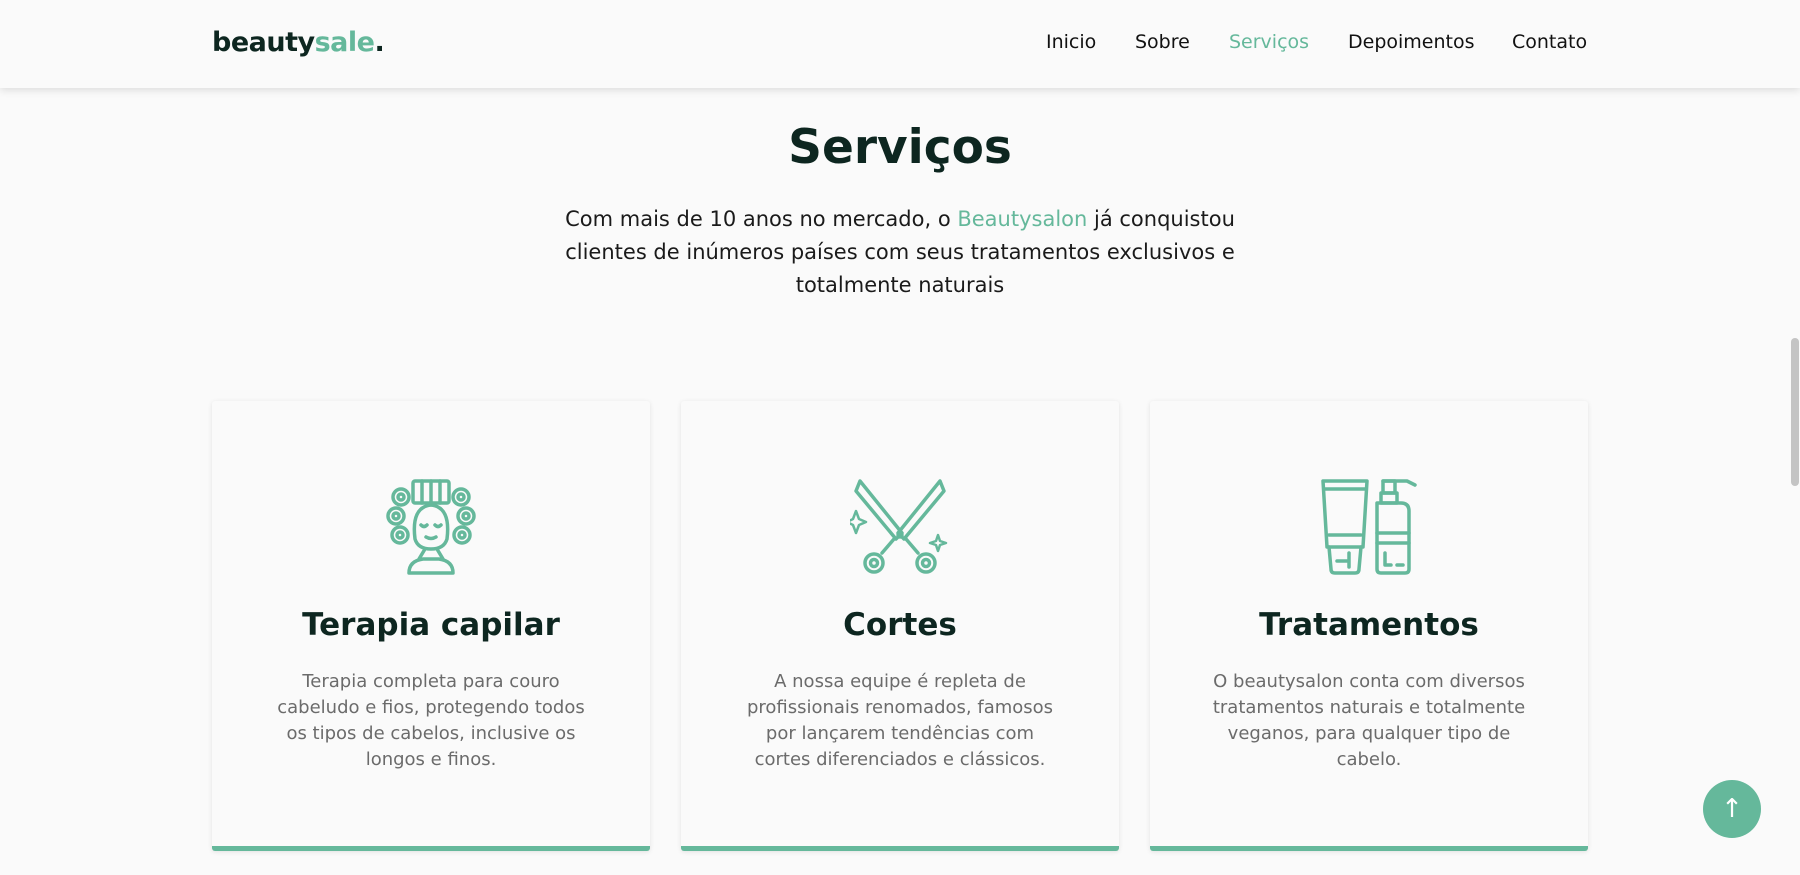  Describe the element at coordinates (1022, 219) in the screenshot. I see `description-brand: Beautysalon` at that location.